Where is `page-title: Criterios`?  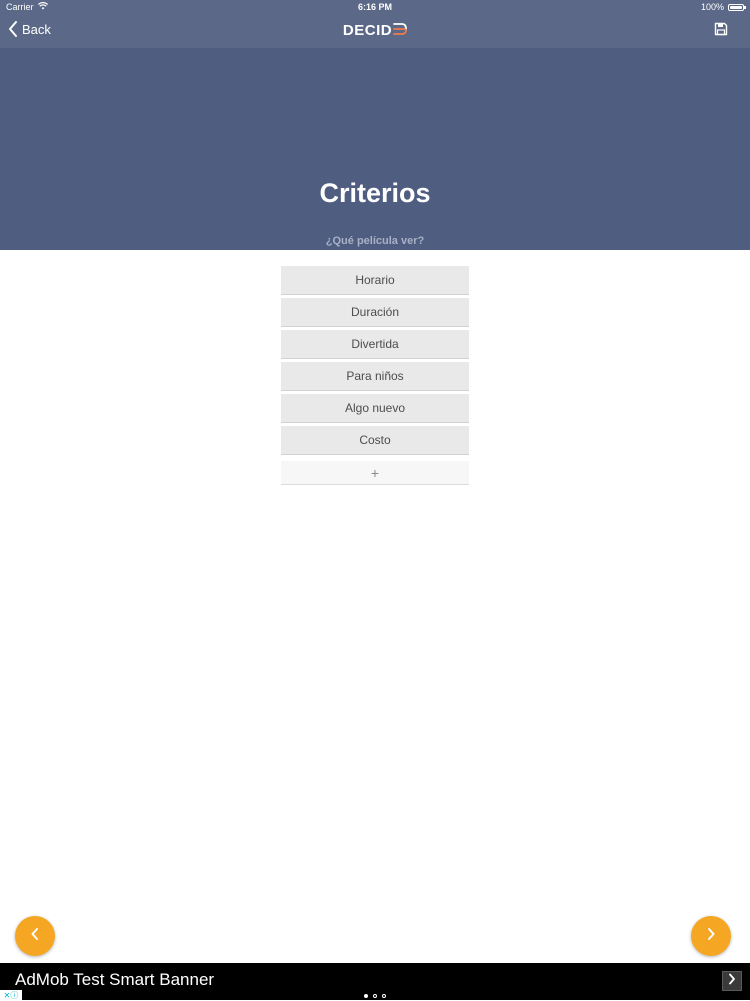
page-title: Criterios is located at coordinates (375, 193).